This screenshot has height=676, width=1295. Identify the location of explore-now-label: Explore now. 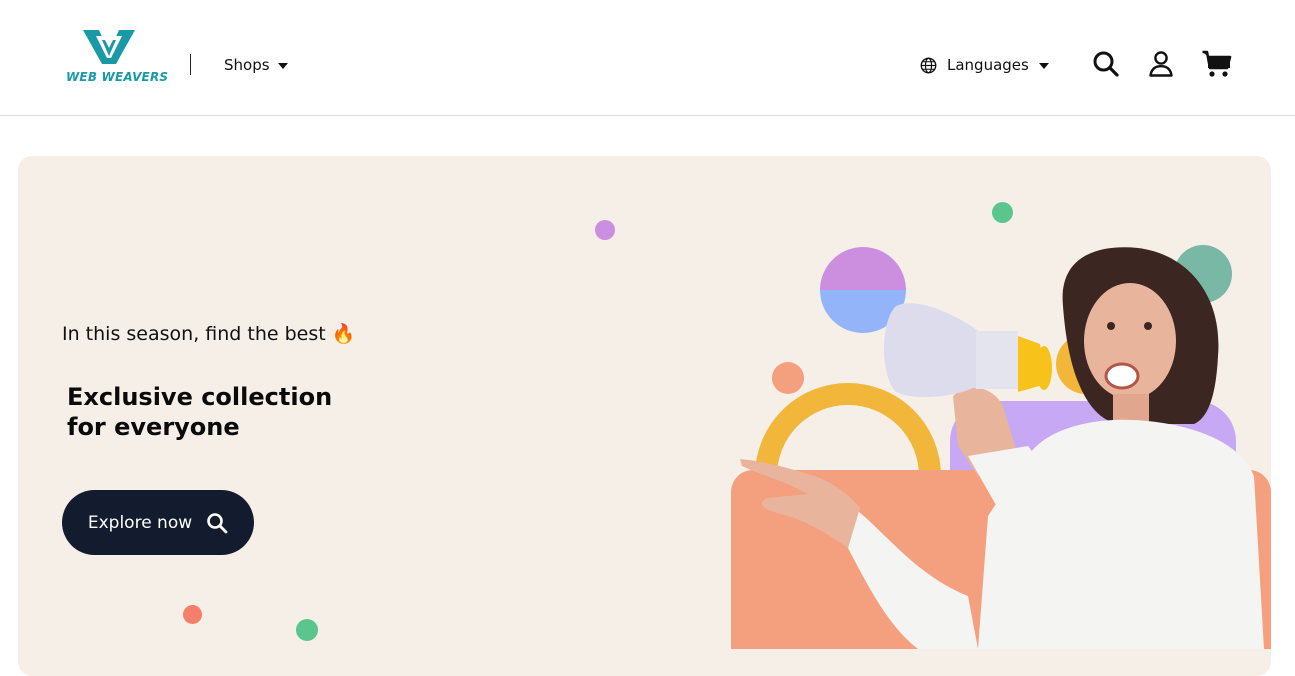
(140, 522).